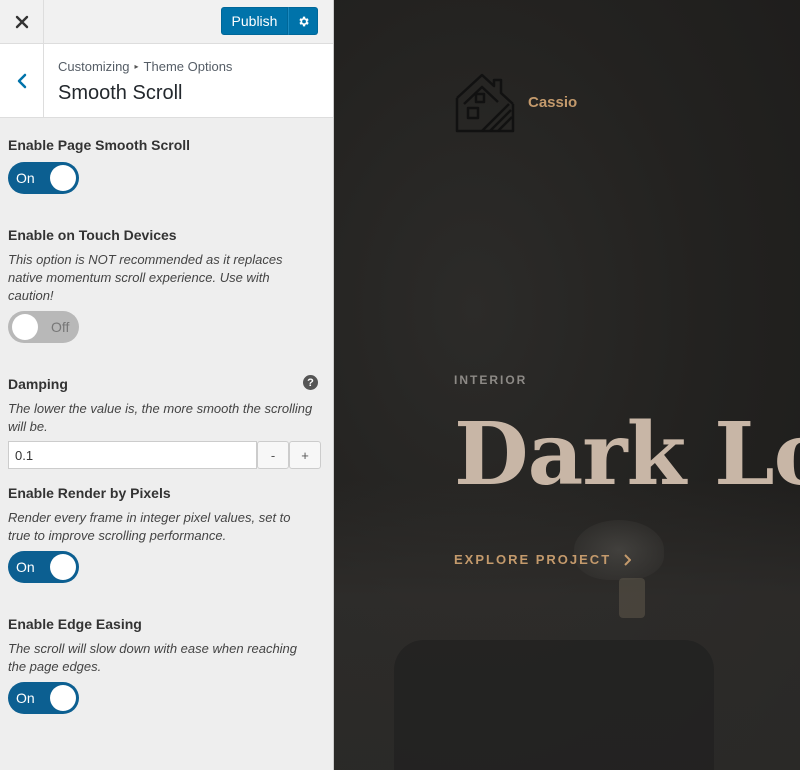 The width and height of the screenshot is (800, 770). What do you see at coordinates (310, 382) in the screenshot?
I see `help-icon: ?` at bounding box center [310, 382].